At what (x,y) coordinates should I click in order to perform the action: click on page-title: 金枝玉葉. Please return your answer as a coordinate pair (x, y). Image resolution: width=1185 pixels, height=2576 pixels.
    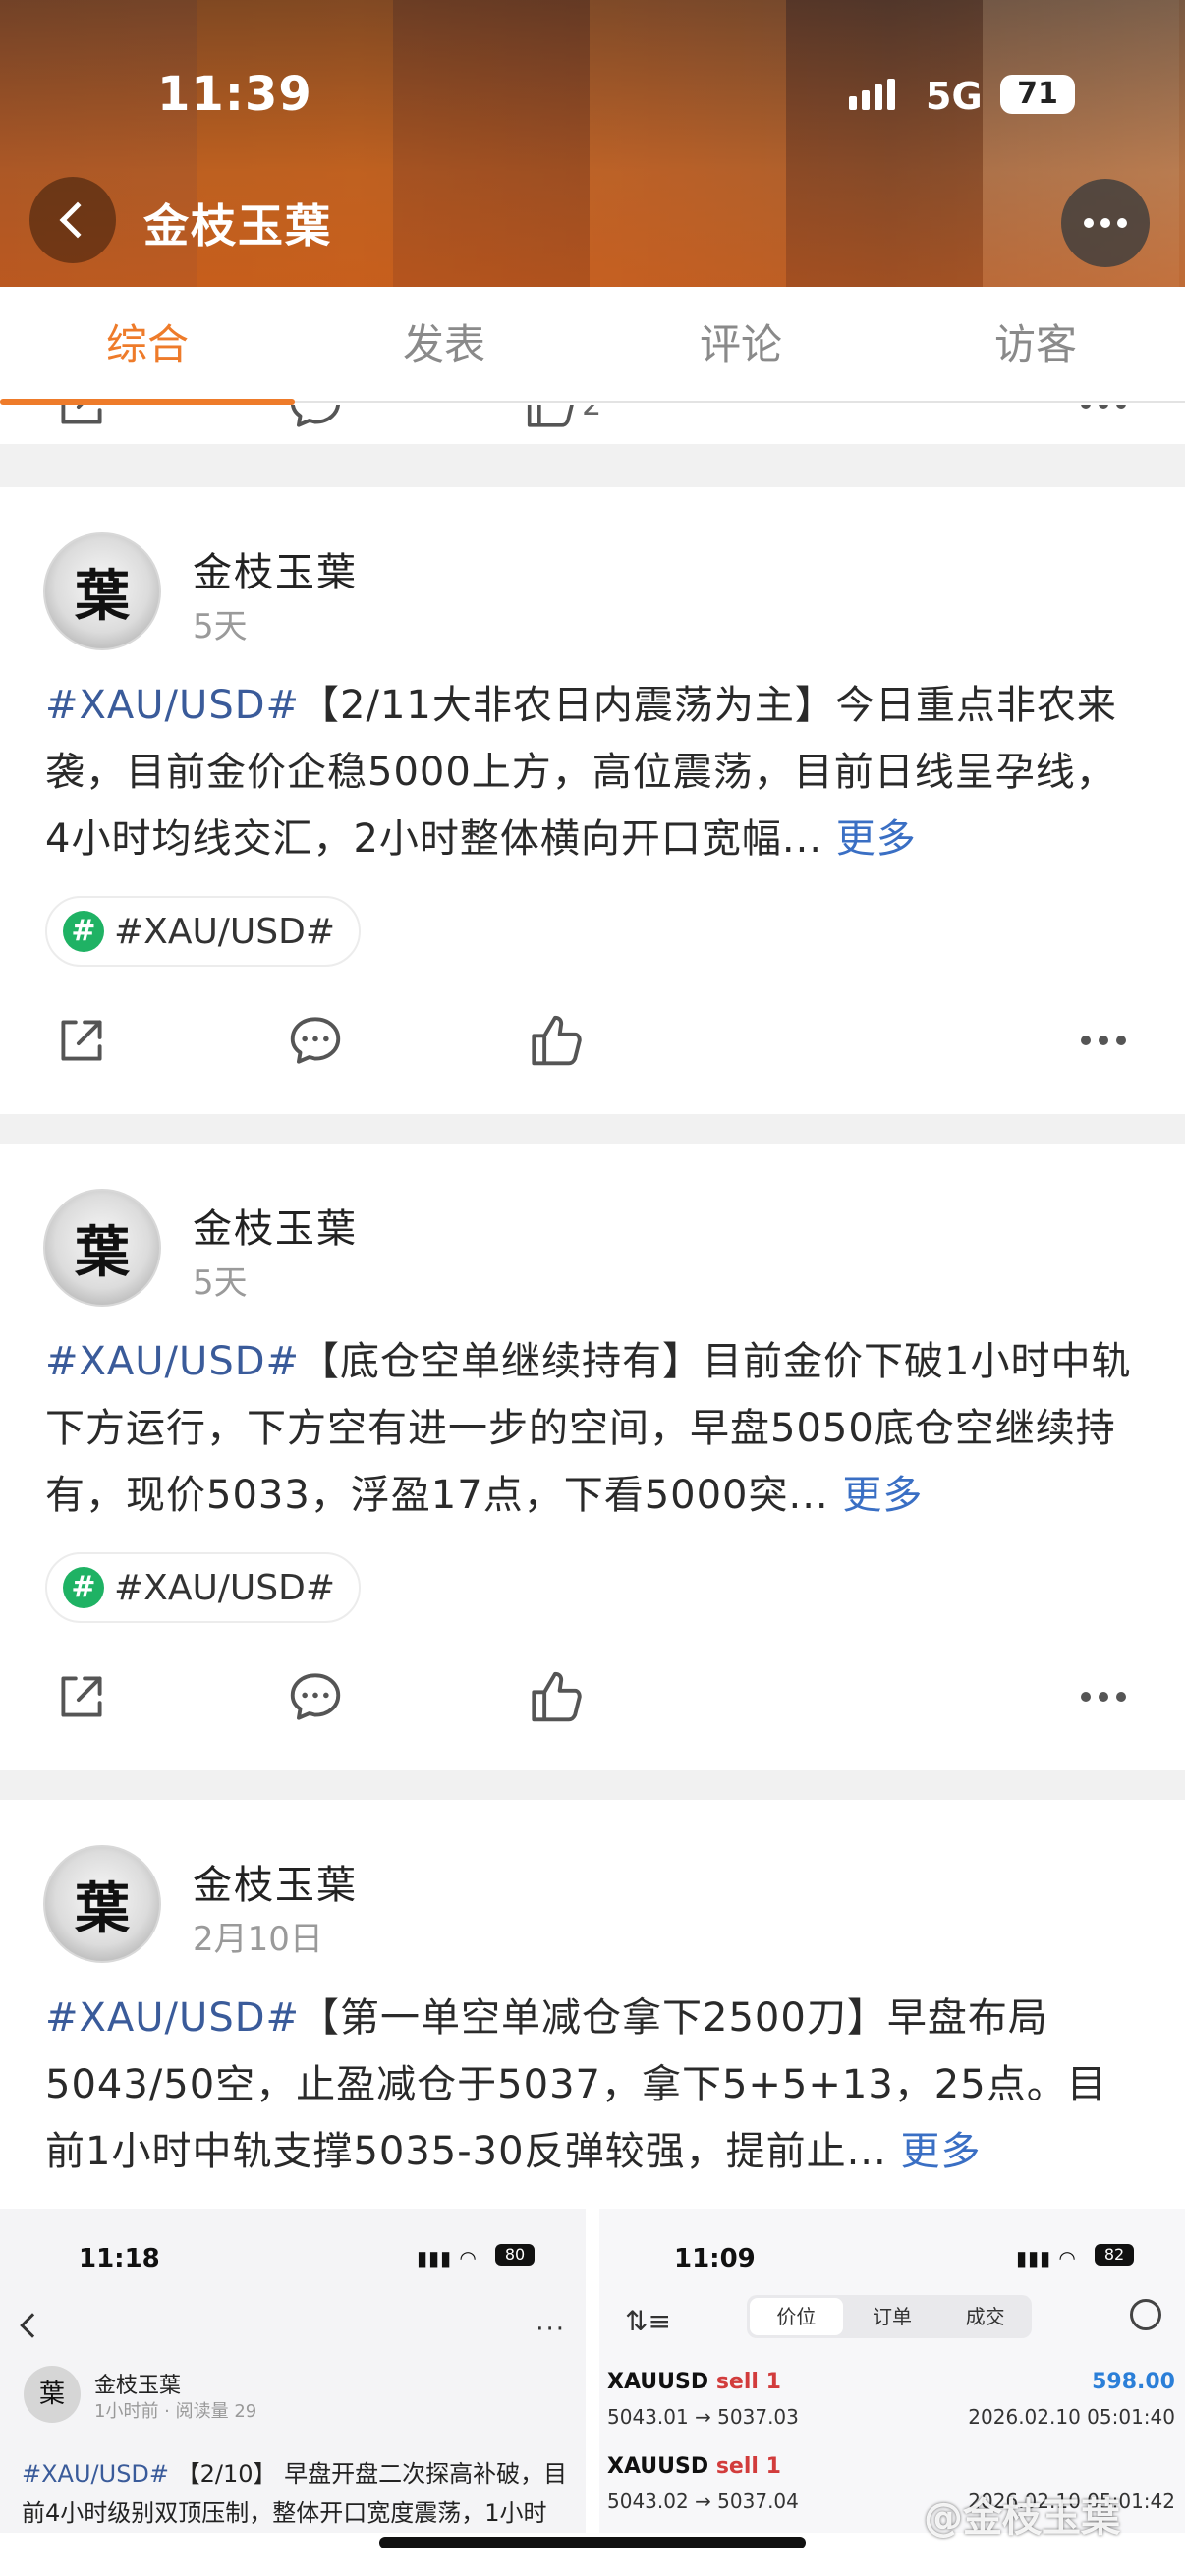
    Looking at the image, I should click on (238, 225).